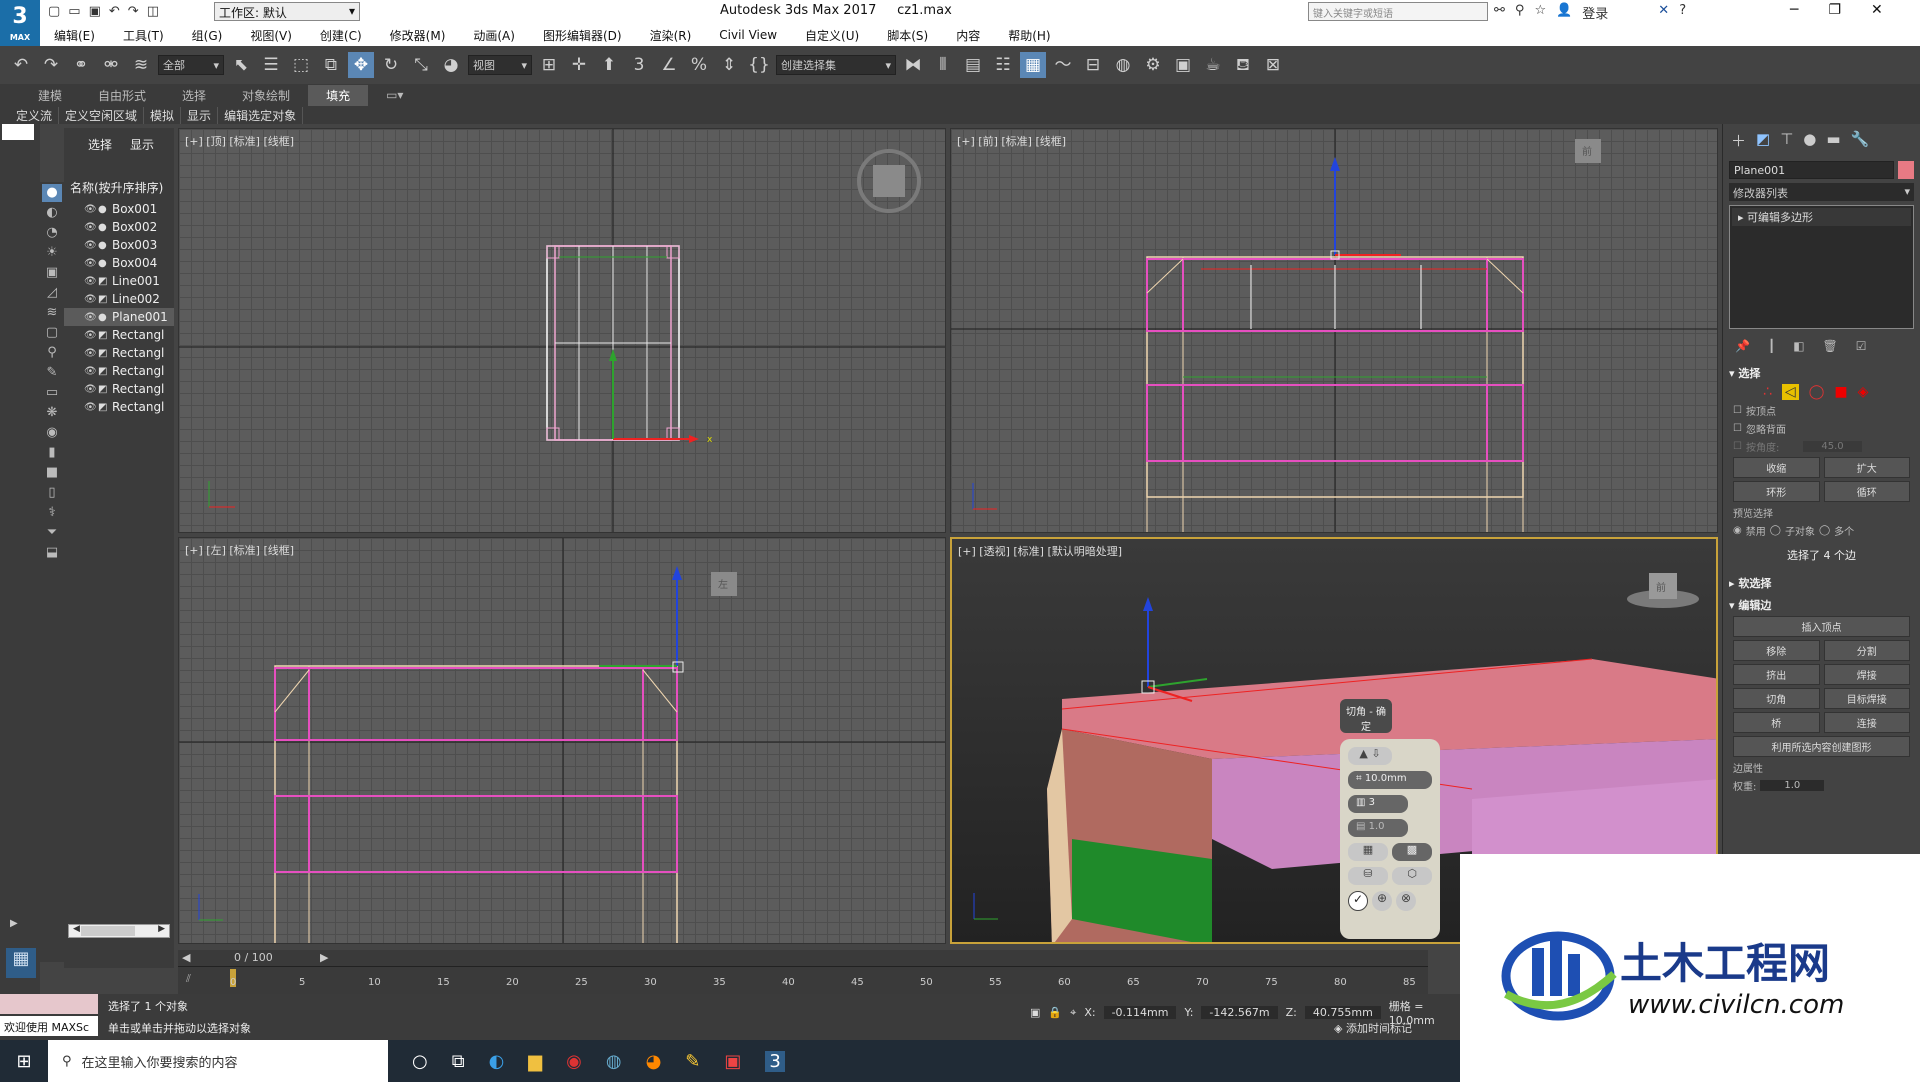 The height and width of the screenshot is (1082, 1920). Describe the element at coordinates (161, 929) in the screenshot. I see `scroll-right-icon: ▶` at that location.